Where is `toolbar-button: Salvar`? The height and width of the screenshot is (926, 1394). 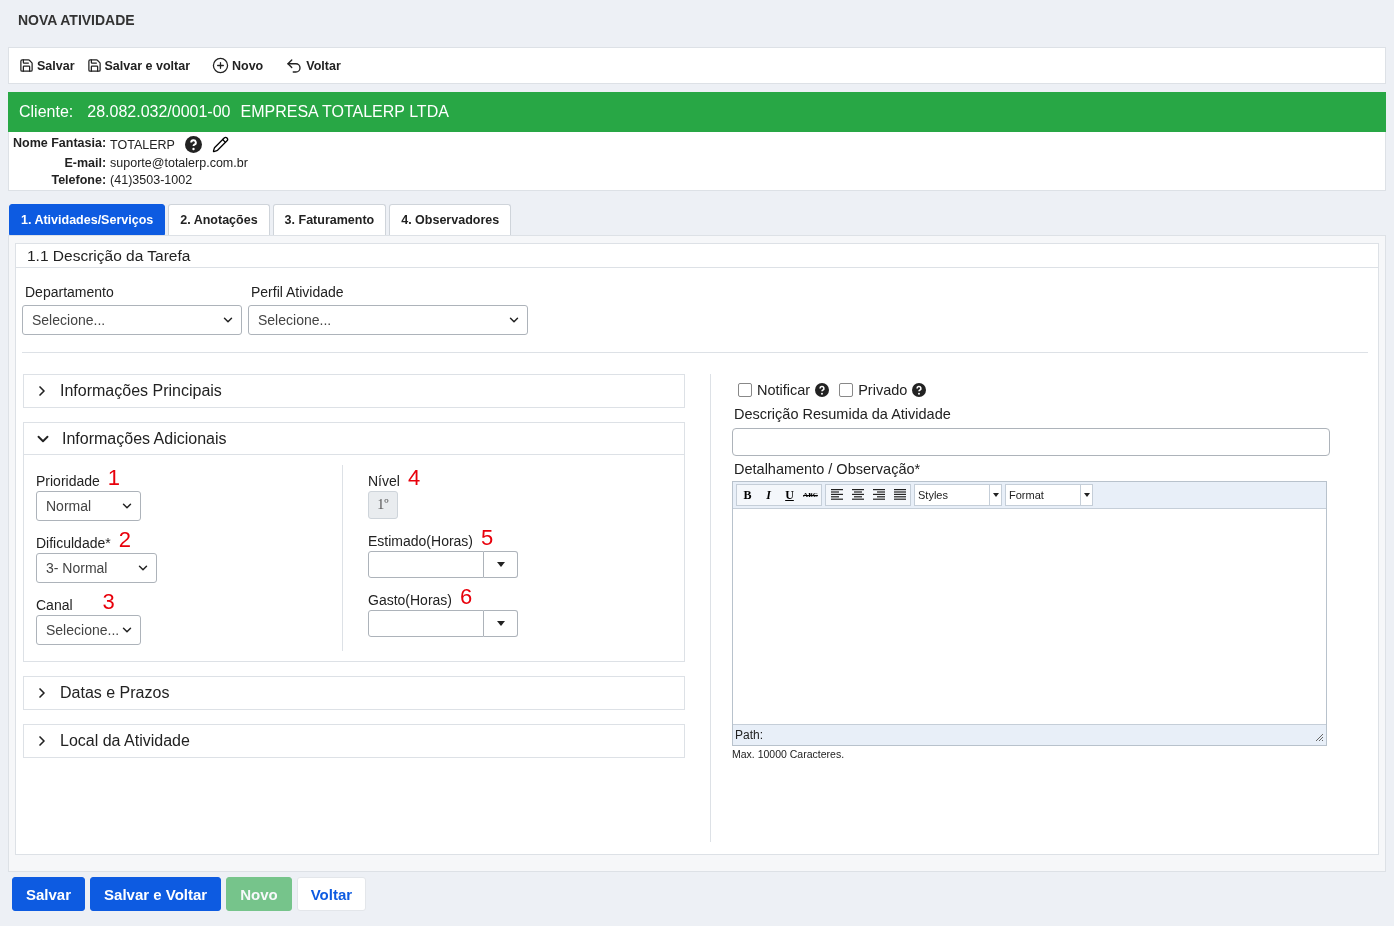
toolbar-button: Salvar is located at coordinates (47, 65).